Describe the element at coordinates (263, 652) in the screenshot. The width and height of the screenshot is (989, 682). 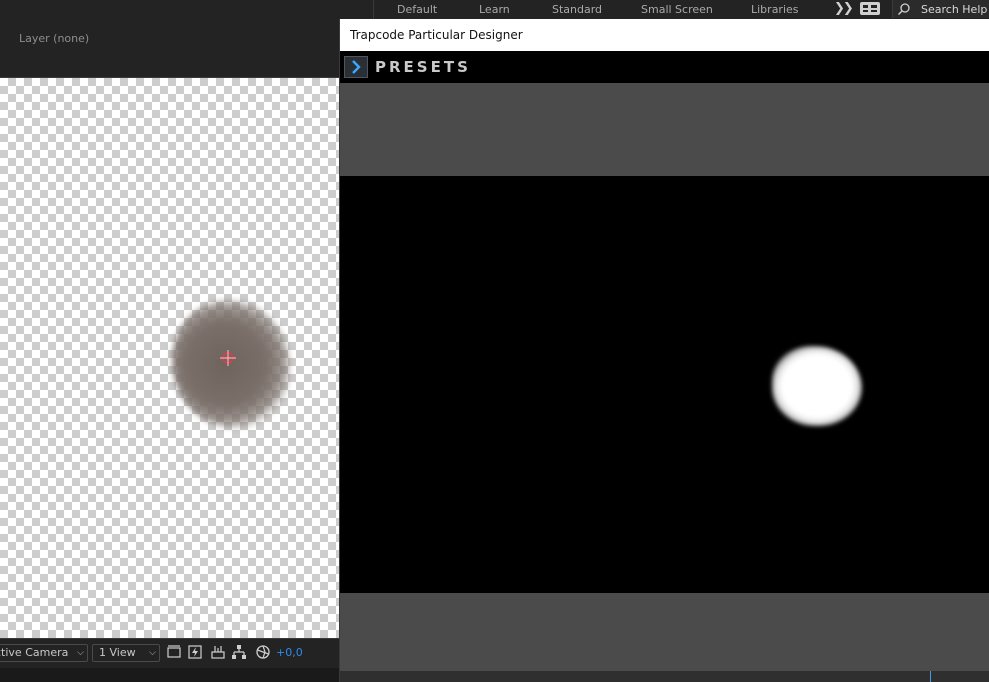
I see `reset-exposure-icon` at that location.